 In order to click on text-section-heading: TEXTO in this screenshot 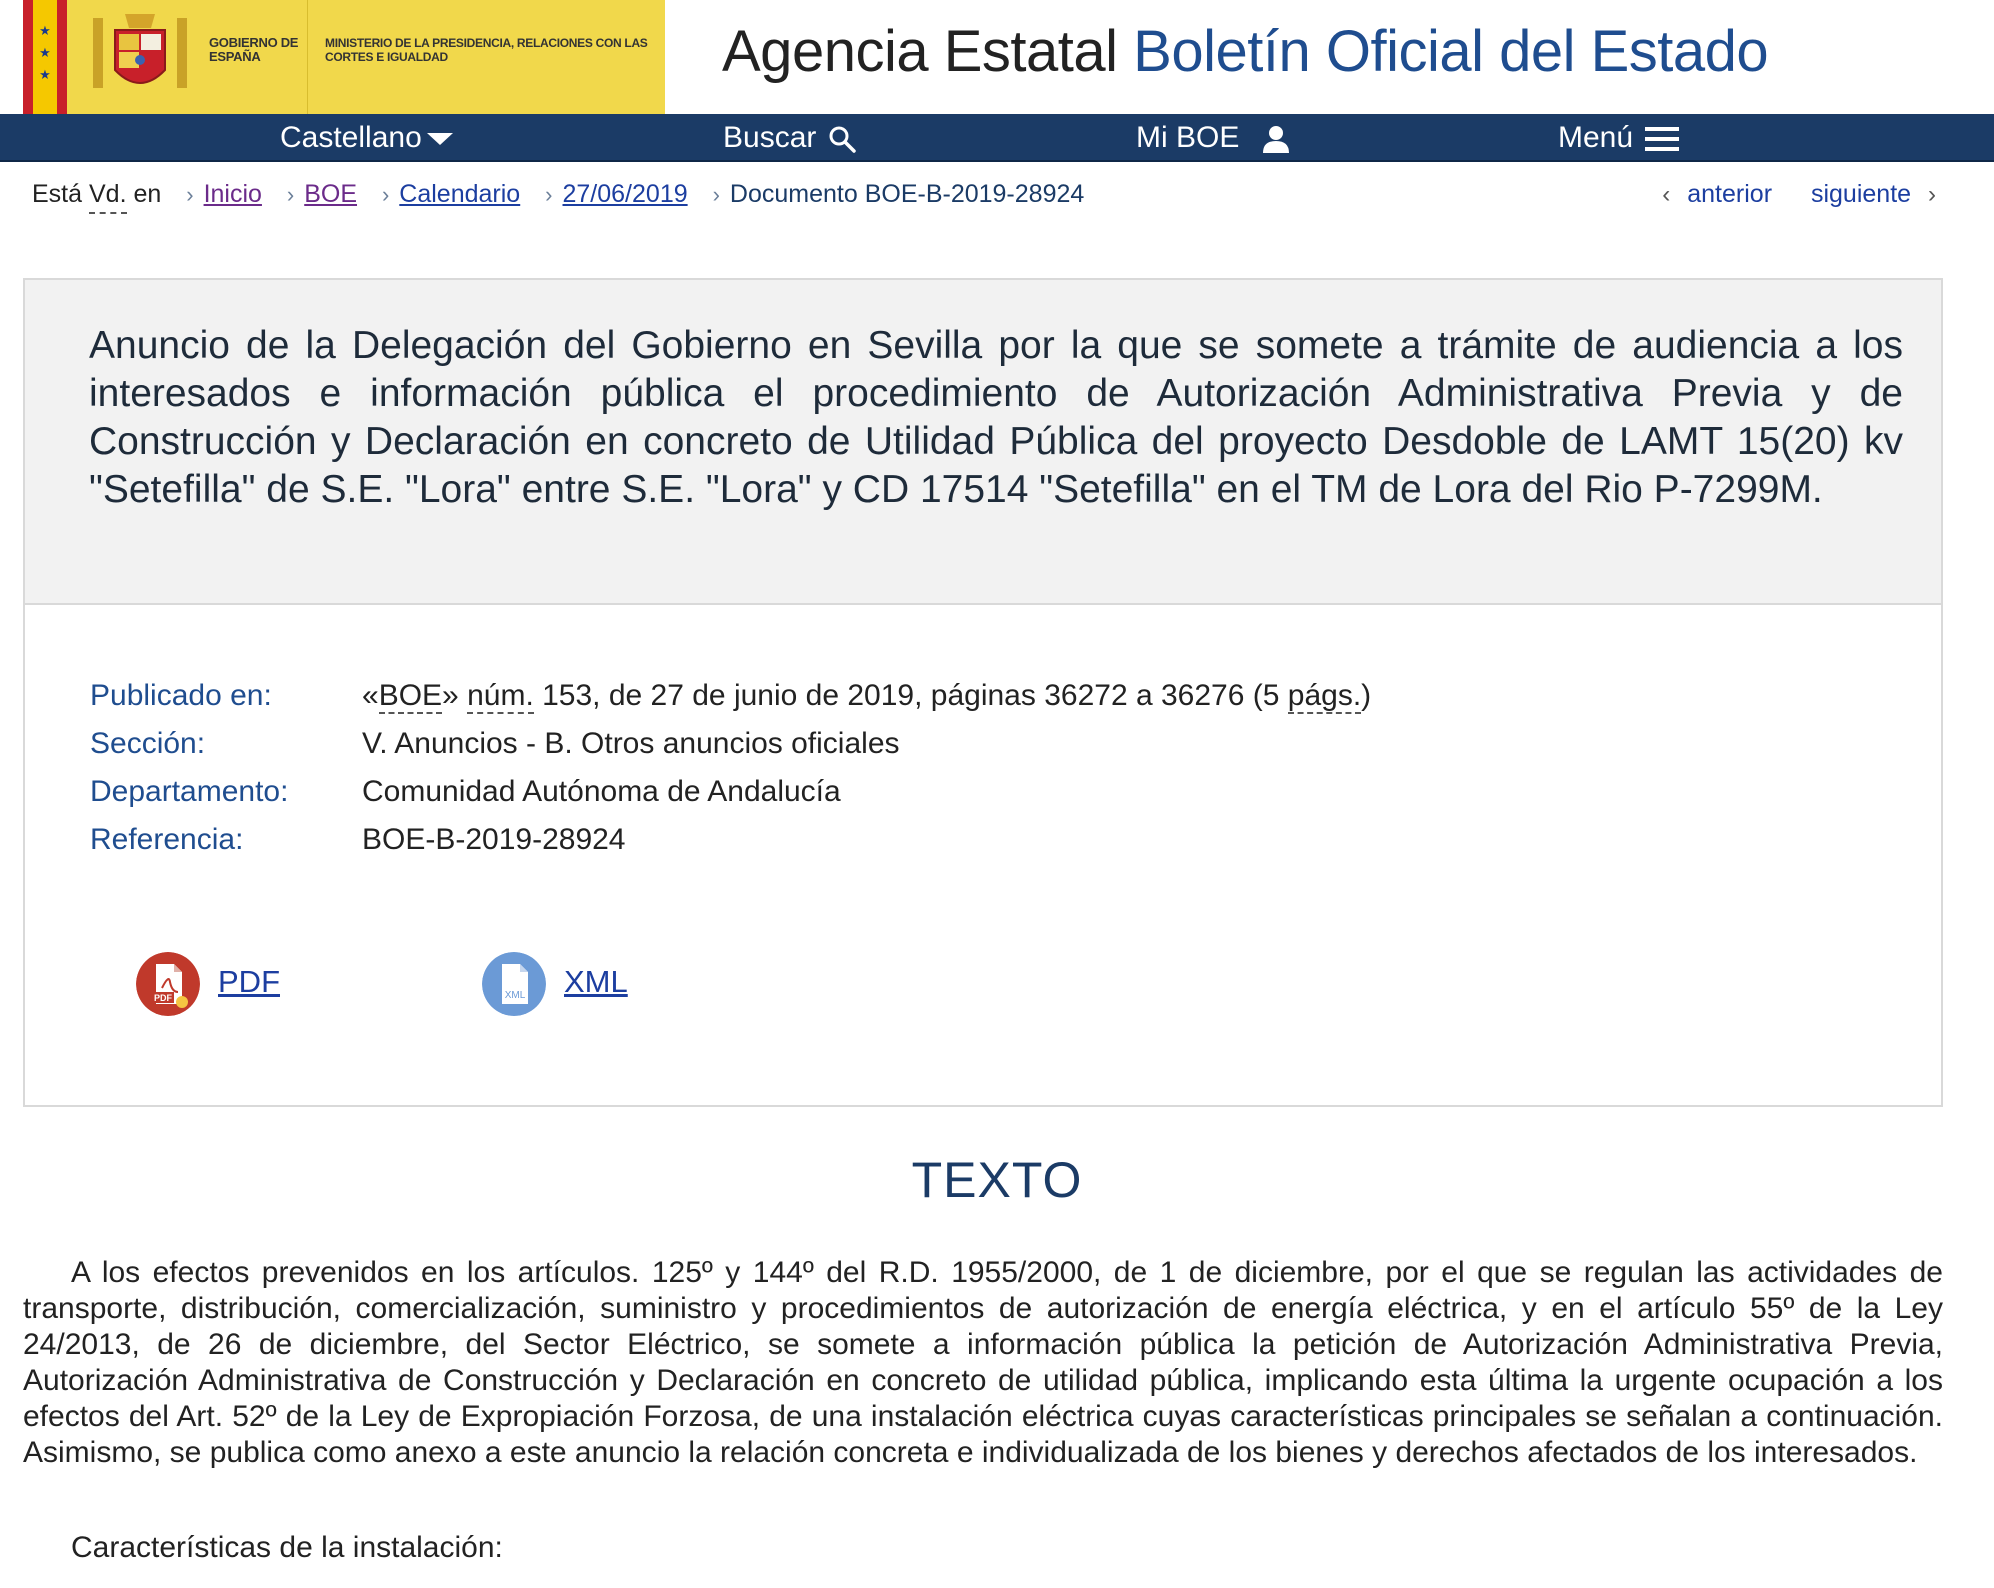, I will do `click(997, 1180)`.